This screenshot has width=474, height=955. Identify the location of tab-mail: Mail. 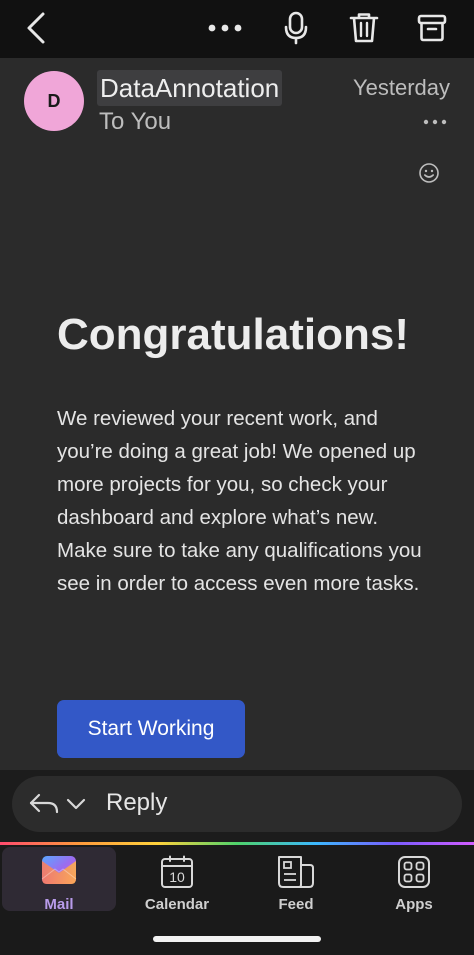
(59, 880).